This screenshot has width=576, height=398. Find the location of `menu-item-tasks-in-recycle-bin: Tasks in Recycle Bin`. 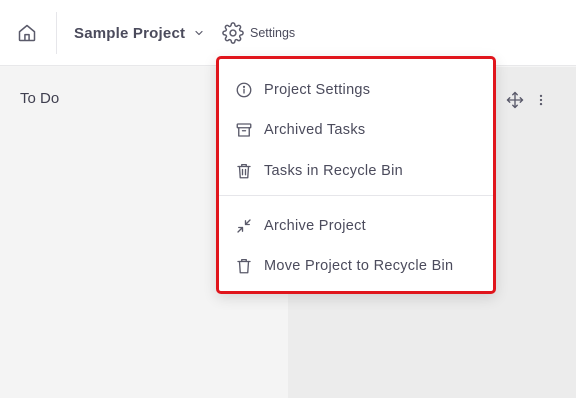

menu-item-tasks-in-recycle-bin: Tasks in Recycle Bin is located at coordinates (356, 171).